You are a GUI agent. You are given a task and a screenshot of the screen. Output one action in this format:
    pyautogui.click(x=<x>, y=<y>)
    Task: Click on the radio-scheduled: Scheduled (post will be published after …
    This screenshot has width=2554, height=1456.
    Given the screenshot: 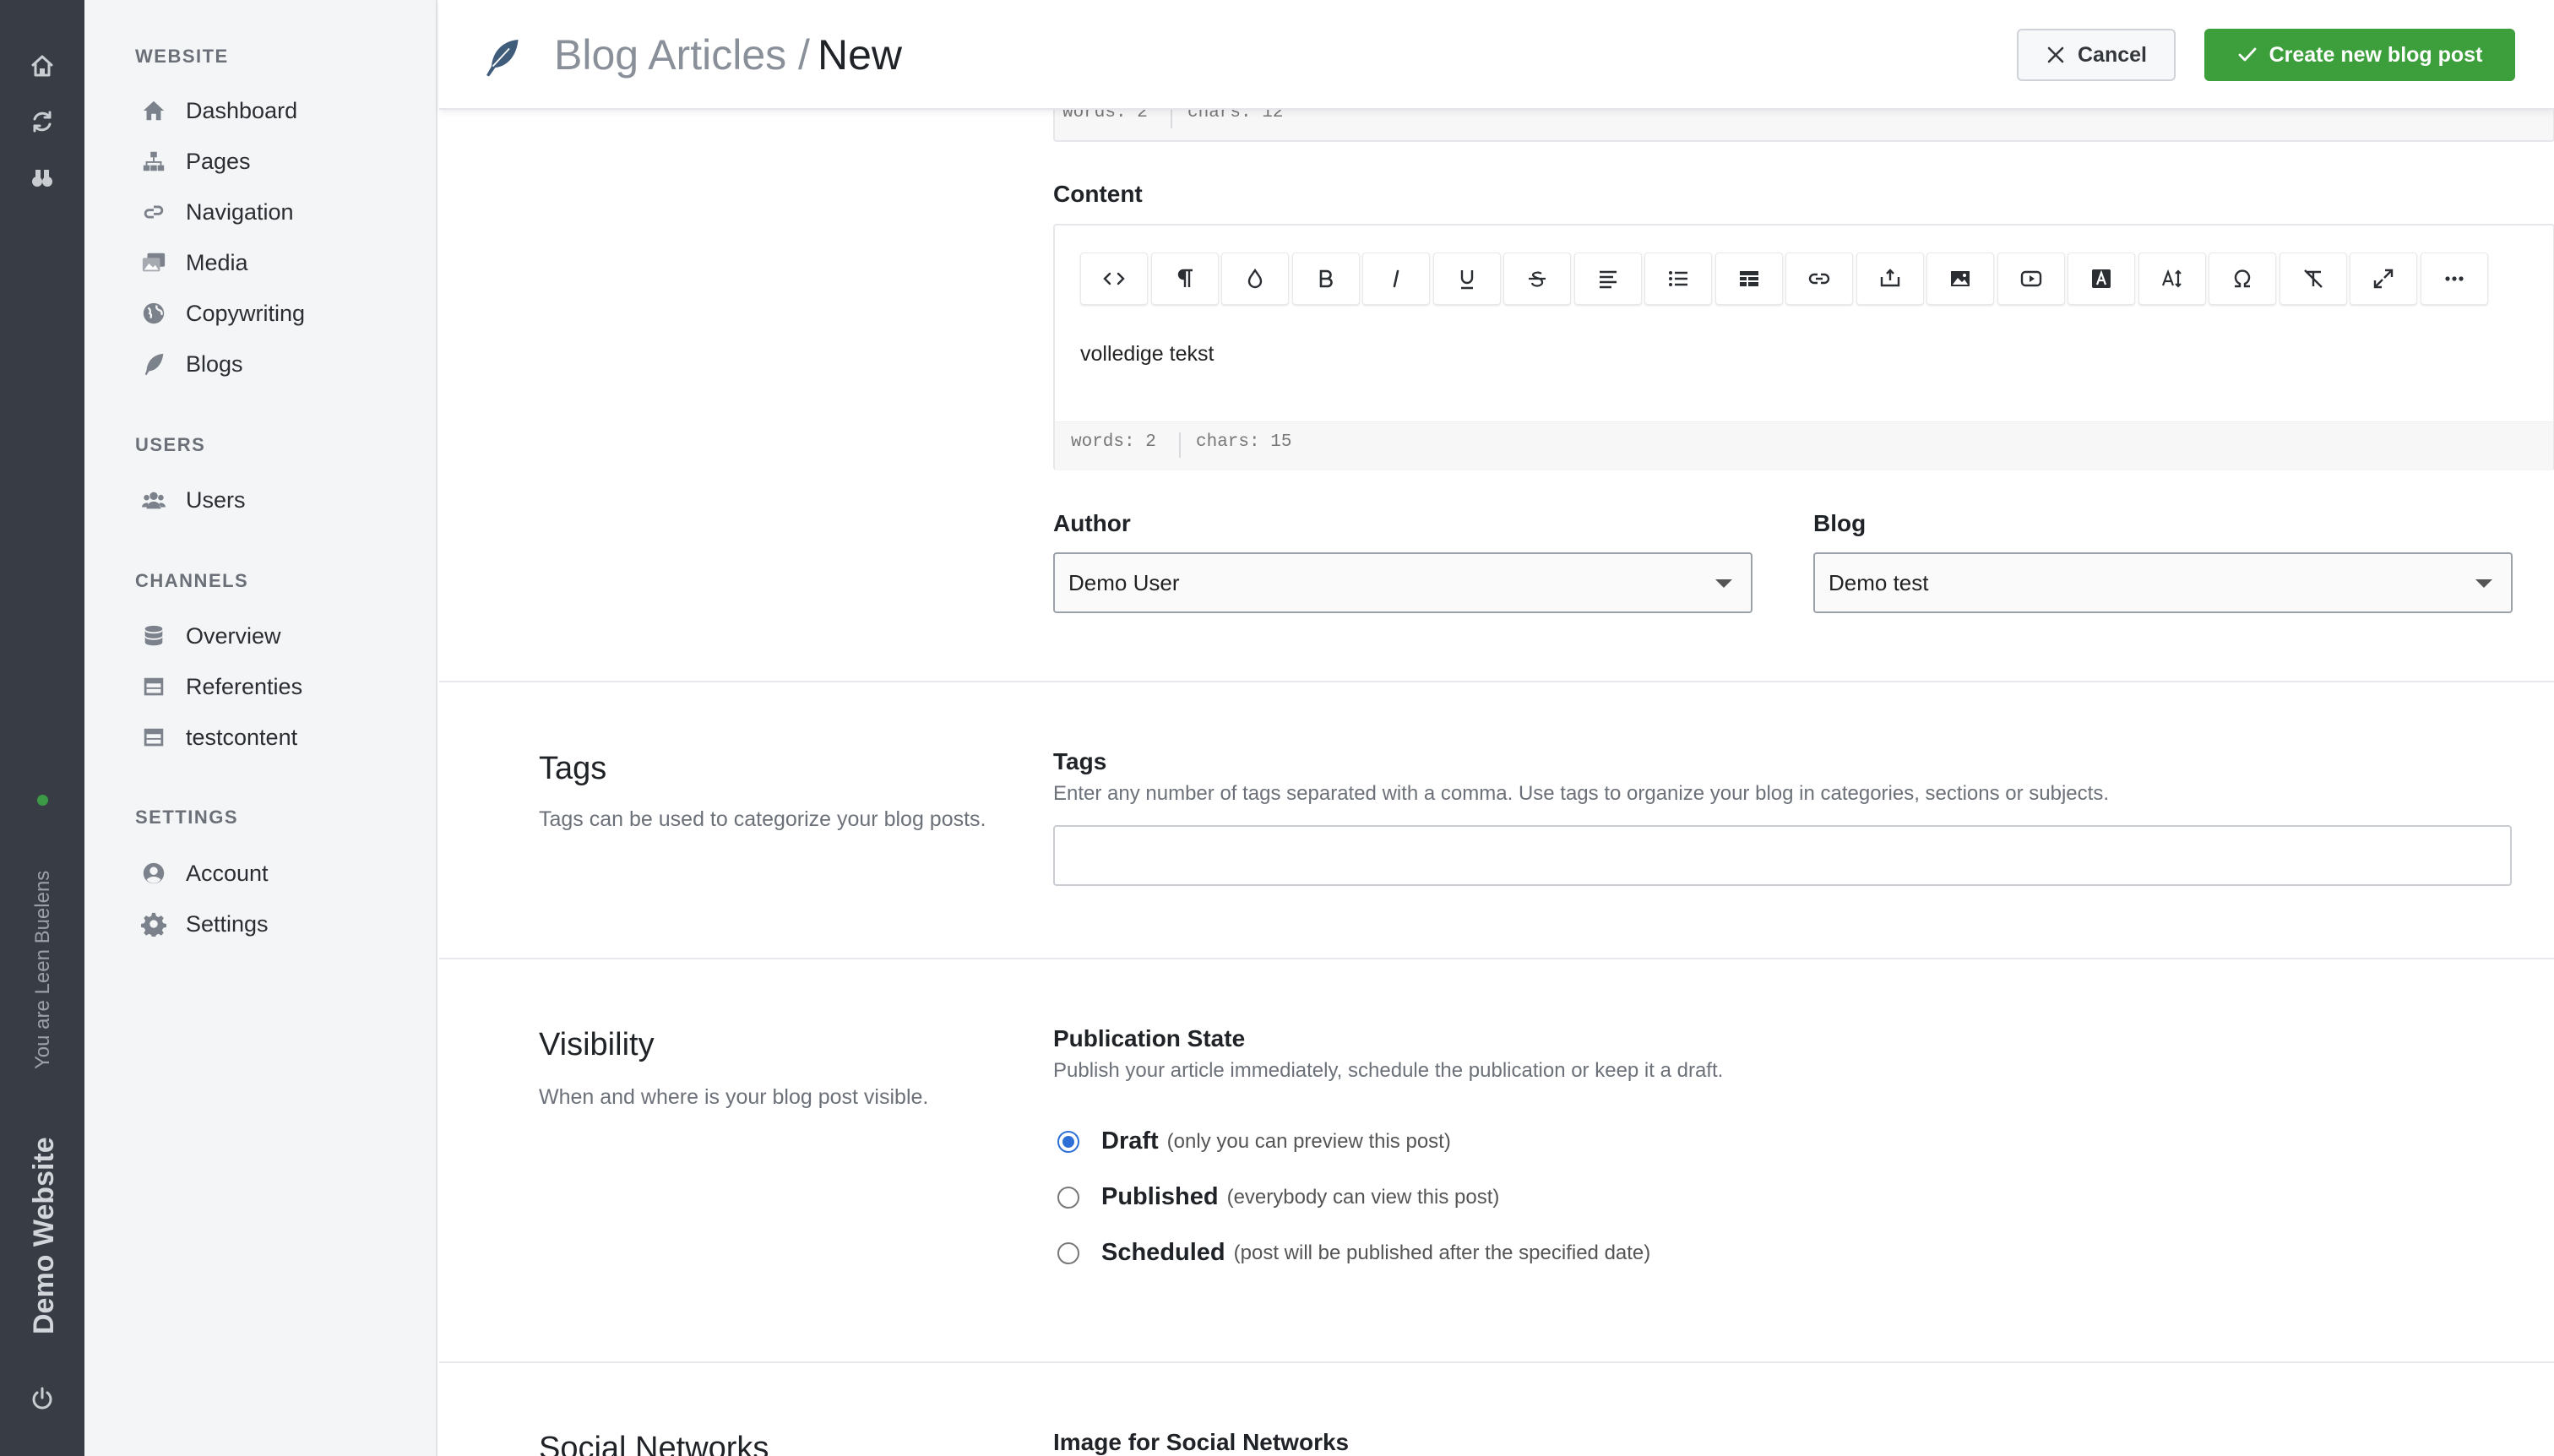 What is the action you would take?
    pyautogui.click(x=1353, y=1253)
    